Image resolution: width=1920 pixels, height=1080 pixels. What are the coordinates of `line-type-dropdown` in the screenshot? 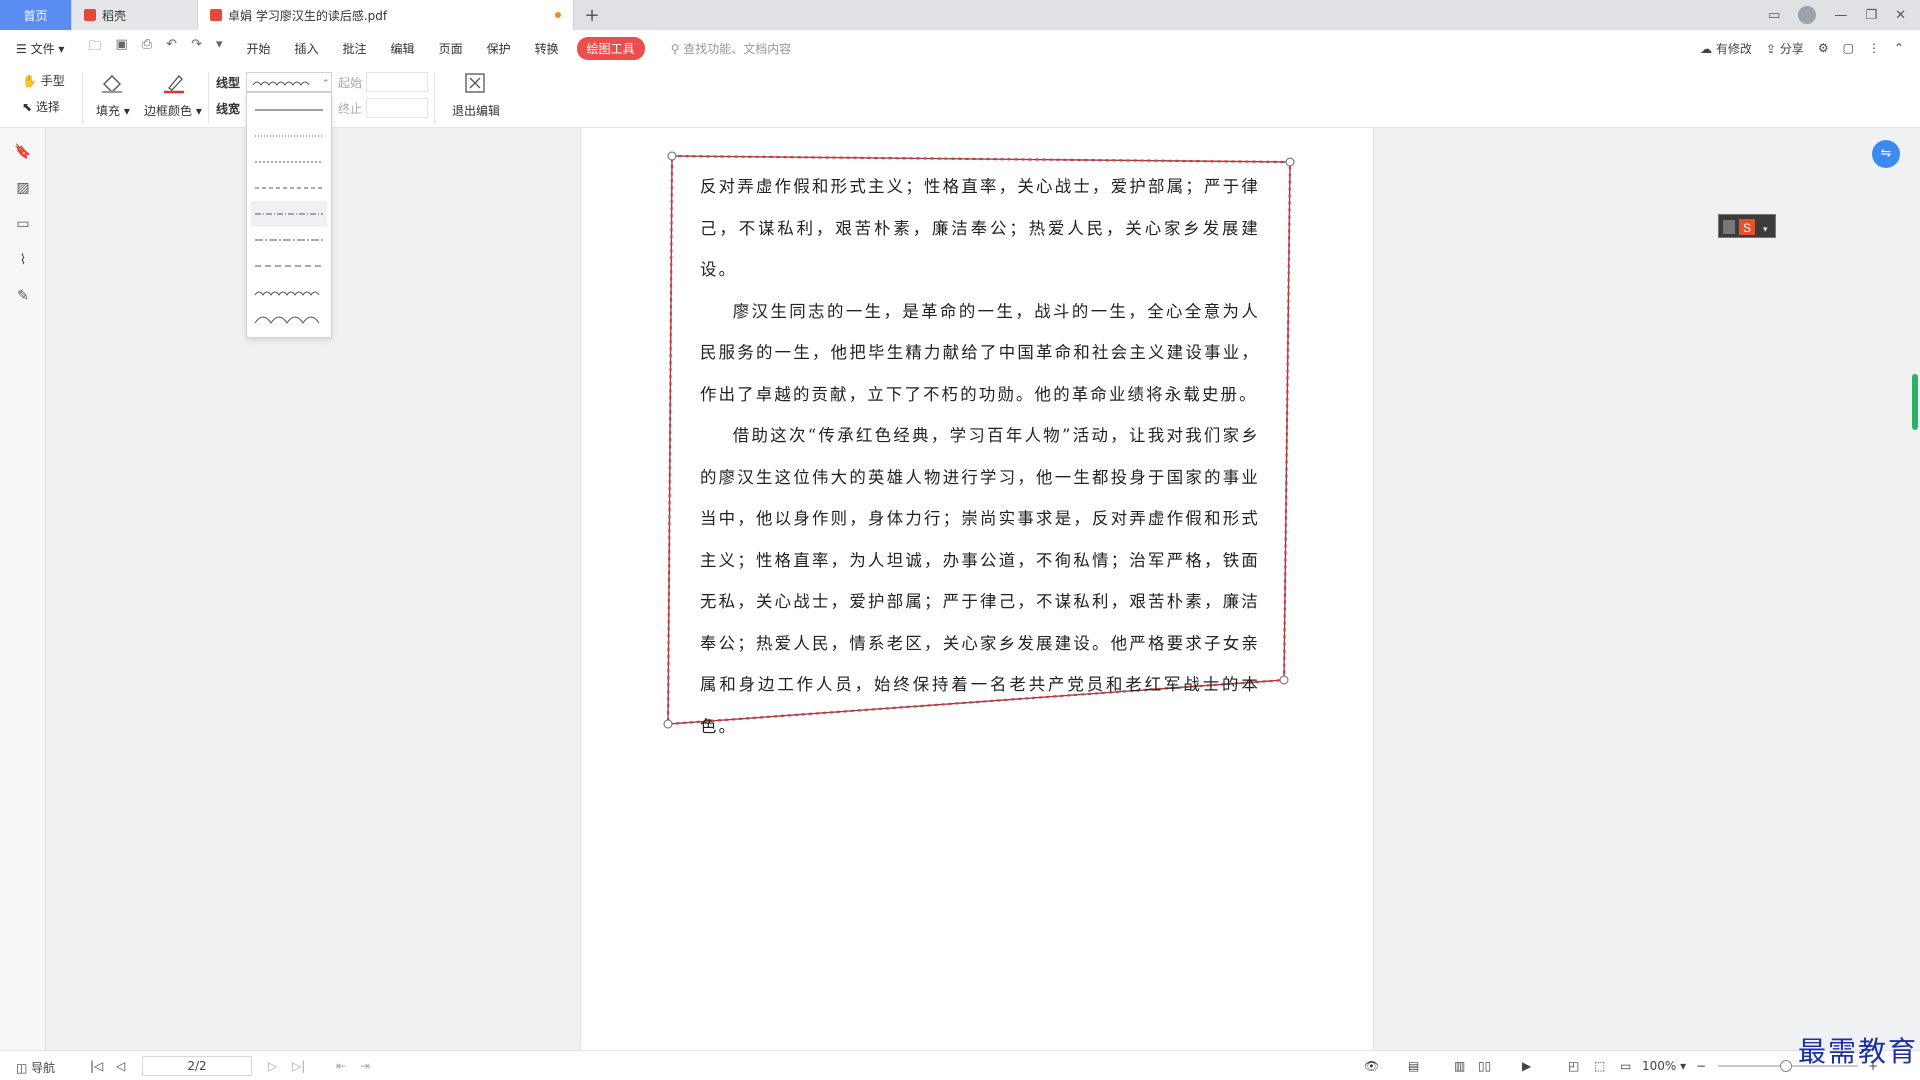 It's located at (289, 215).